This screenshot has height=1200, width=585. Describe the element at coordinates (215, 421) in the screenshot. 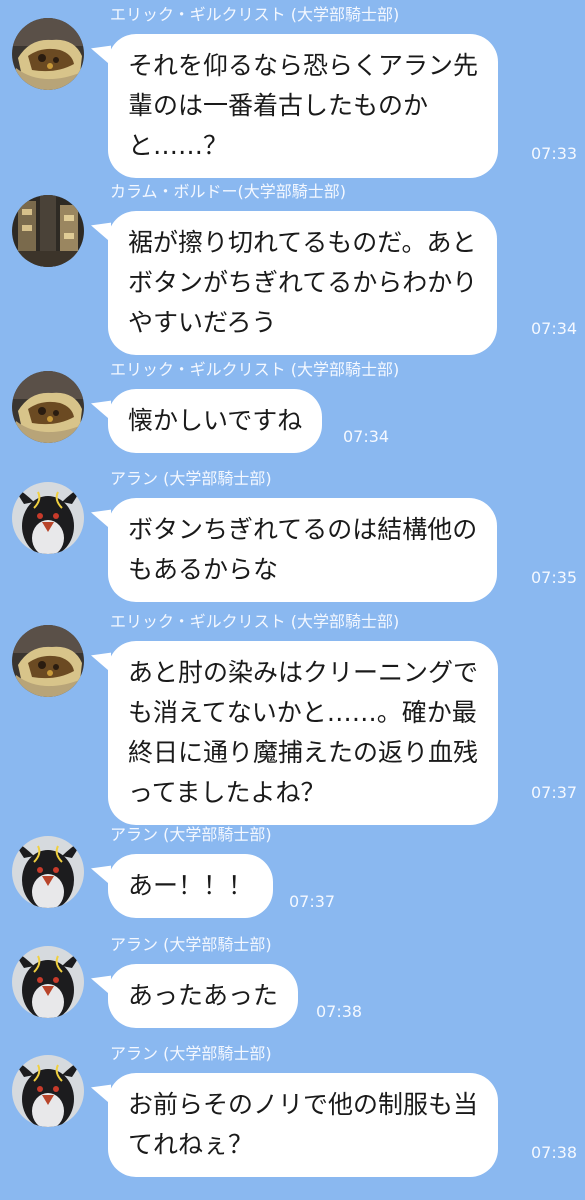

I see `message-bubble: 懐かしいですね` at that location.